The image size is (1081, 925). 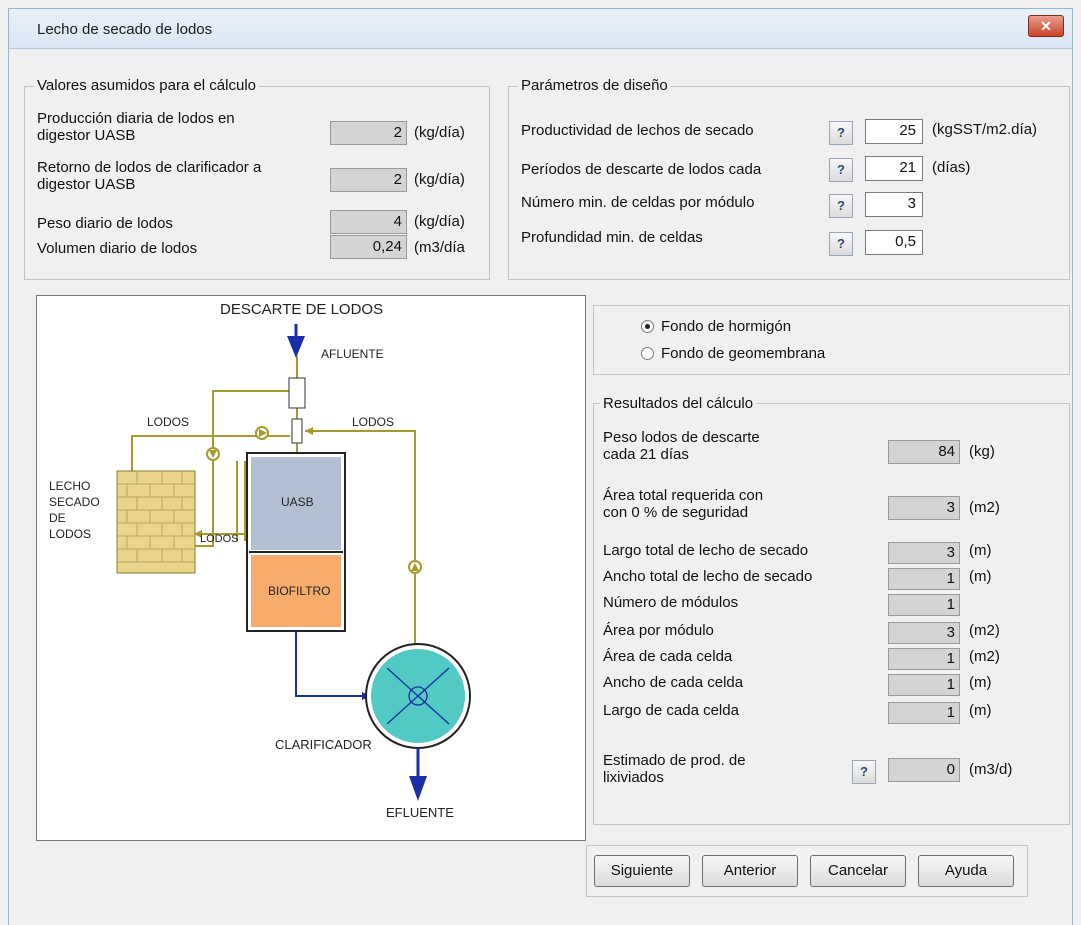 What do you see at coordinates (991, 769) in the screenshot?
I see `leachate-unit: (m3/d)` at bounding box center [991, 769].